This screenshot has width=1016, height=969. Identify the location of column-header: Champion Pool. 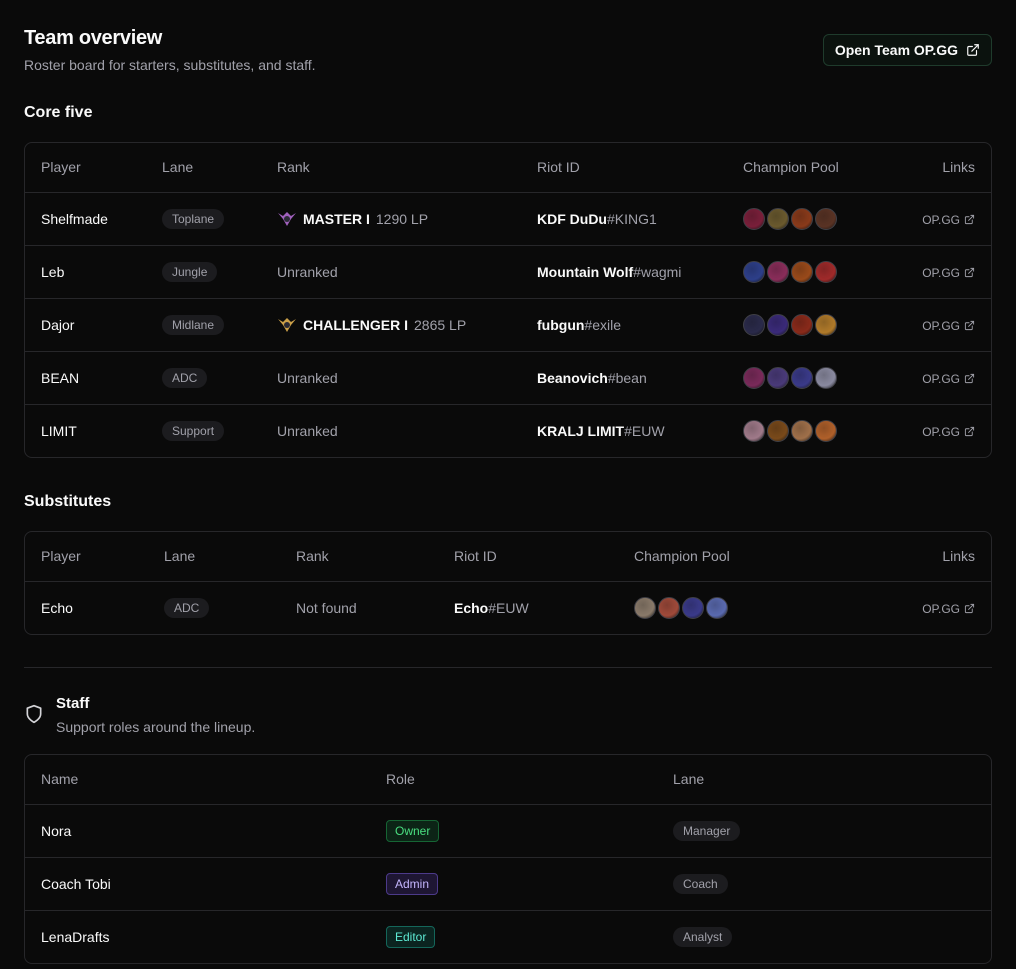
(802, 168).